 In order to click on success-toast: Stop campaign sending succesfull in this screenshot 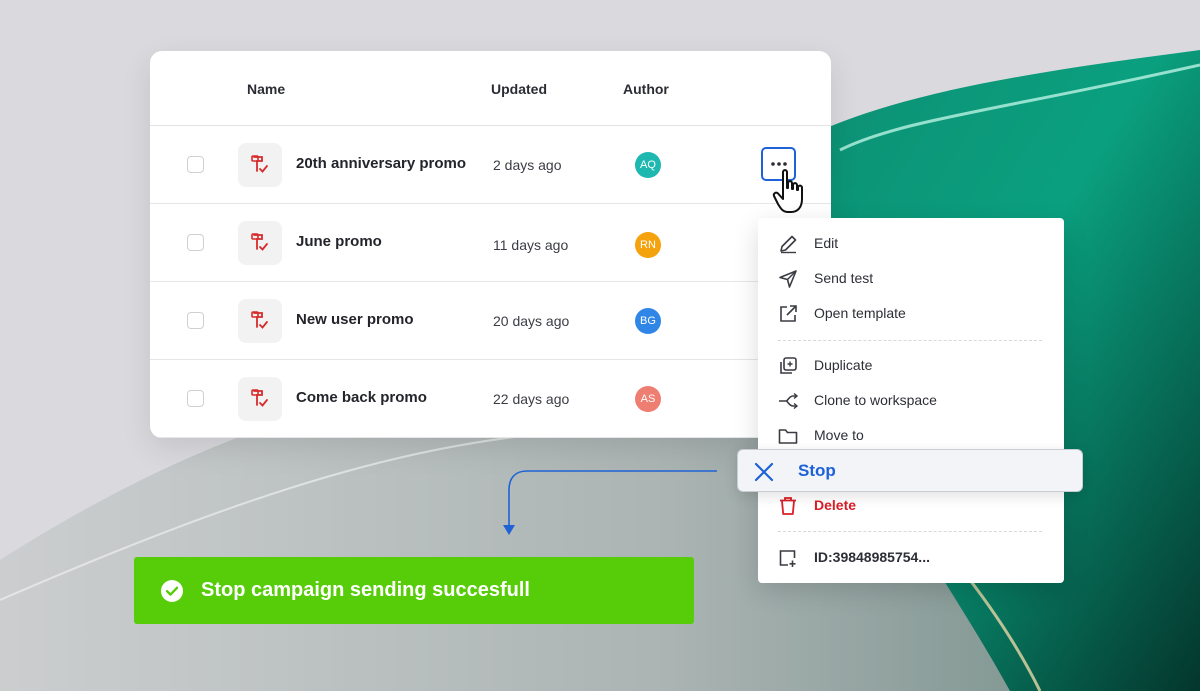, I will do `click(414, 590)`.